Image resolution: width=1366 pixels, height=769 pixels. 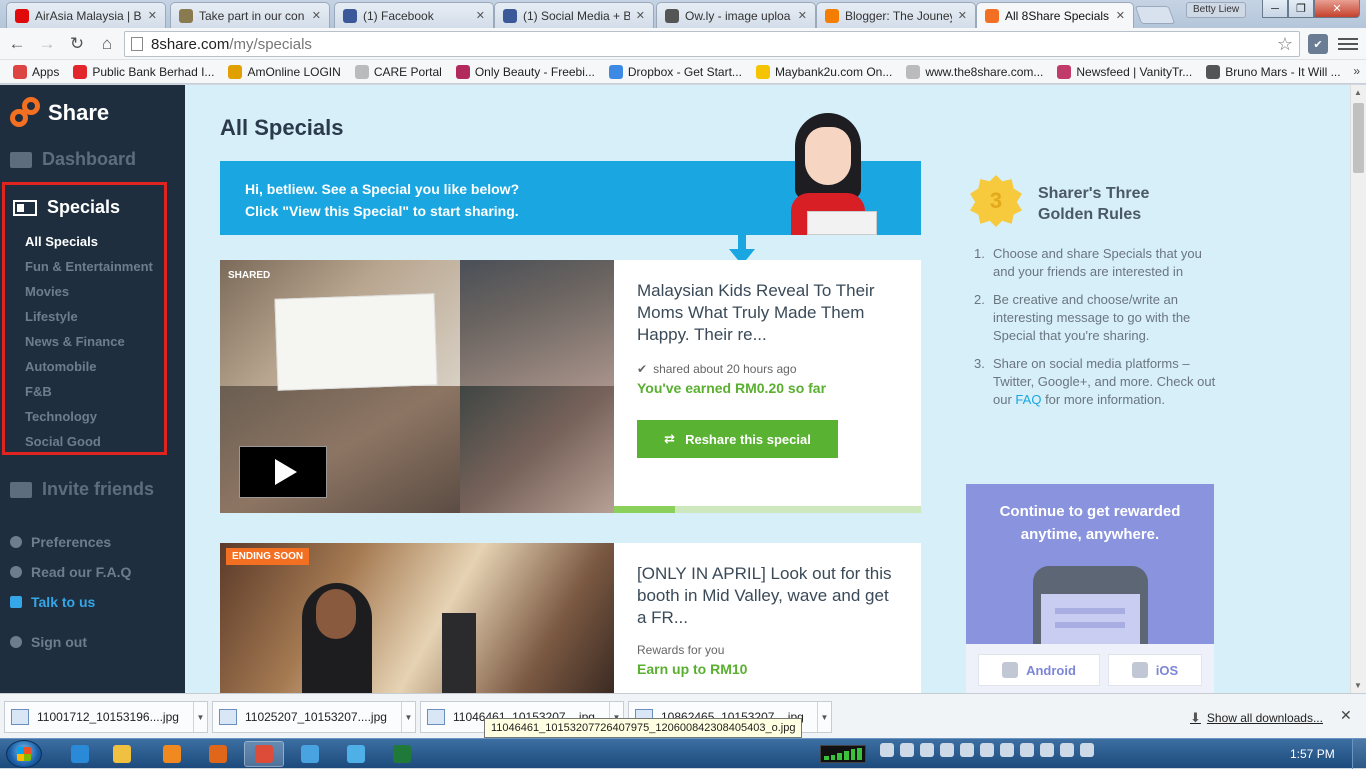 What do you see at coordinates (417, 618) in the screenshot?
I see `special-image: ENDING SOON` at bounding box center [417, 618].